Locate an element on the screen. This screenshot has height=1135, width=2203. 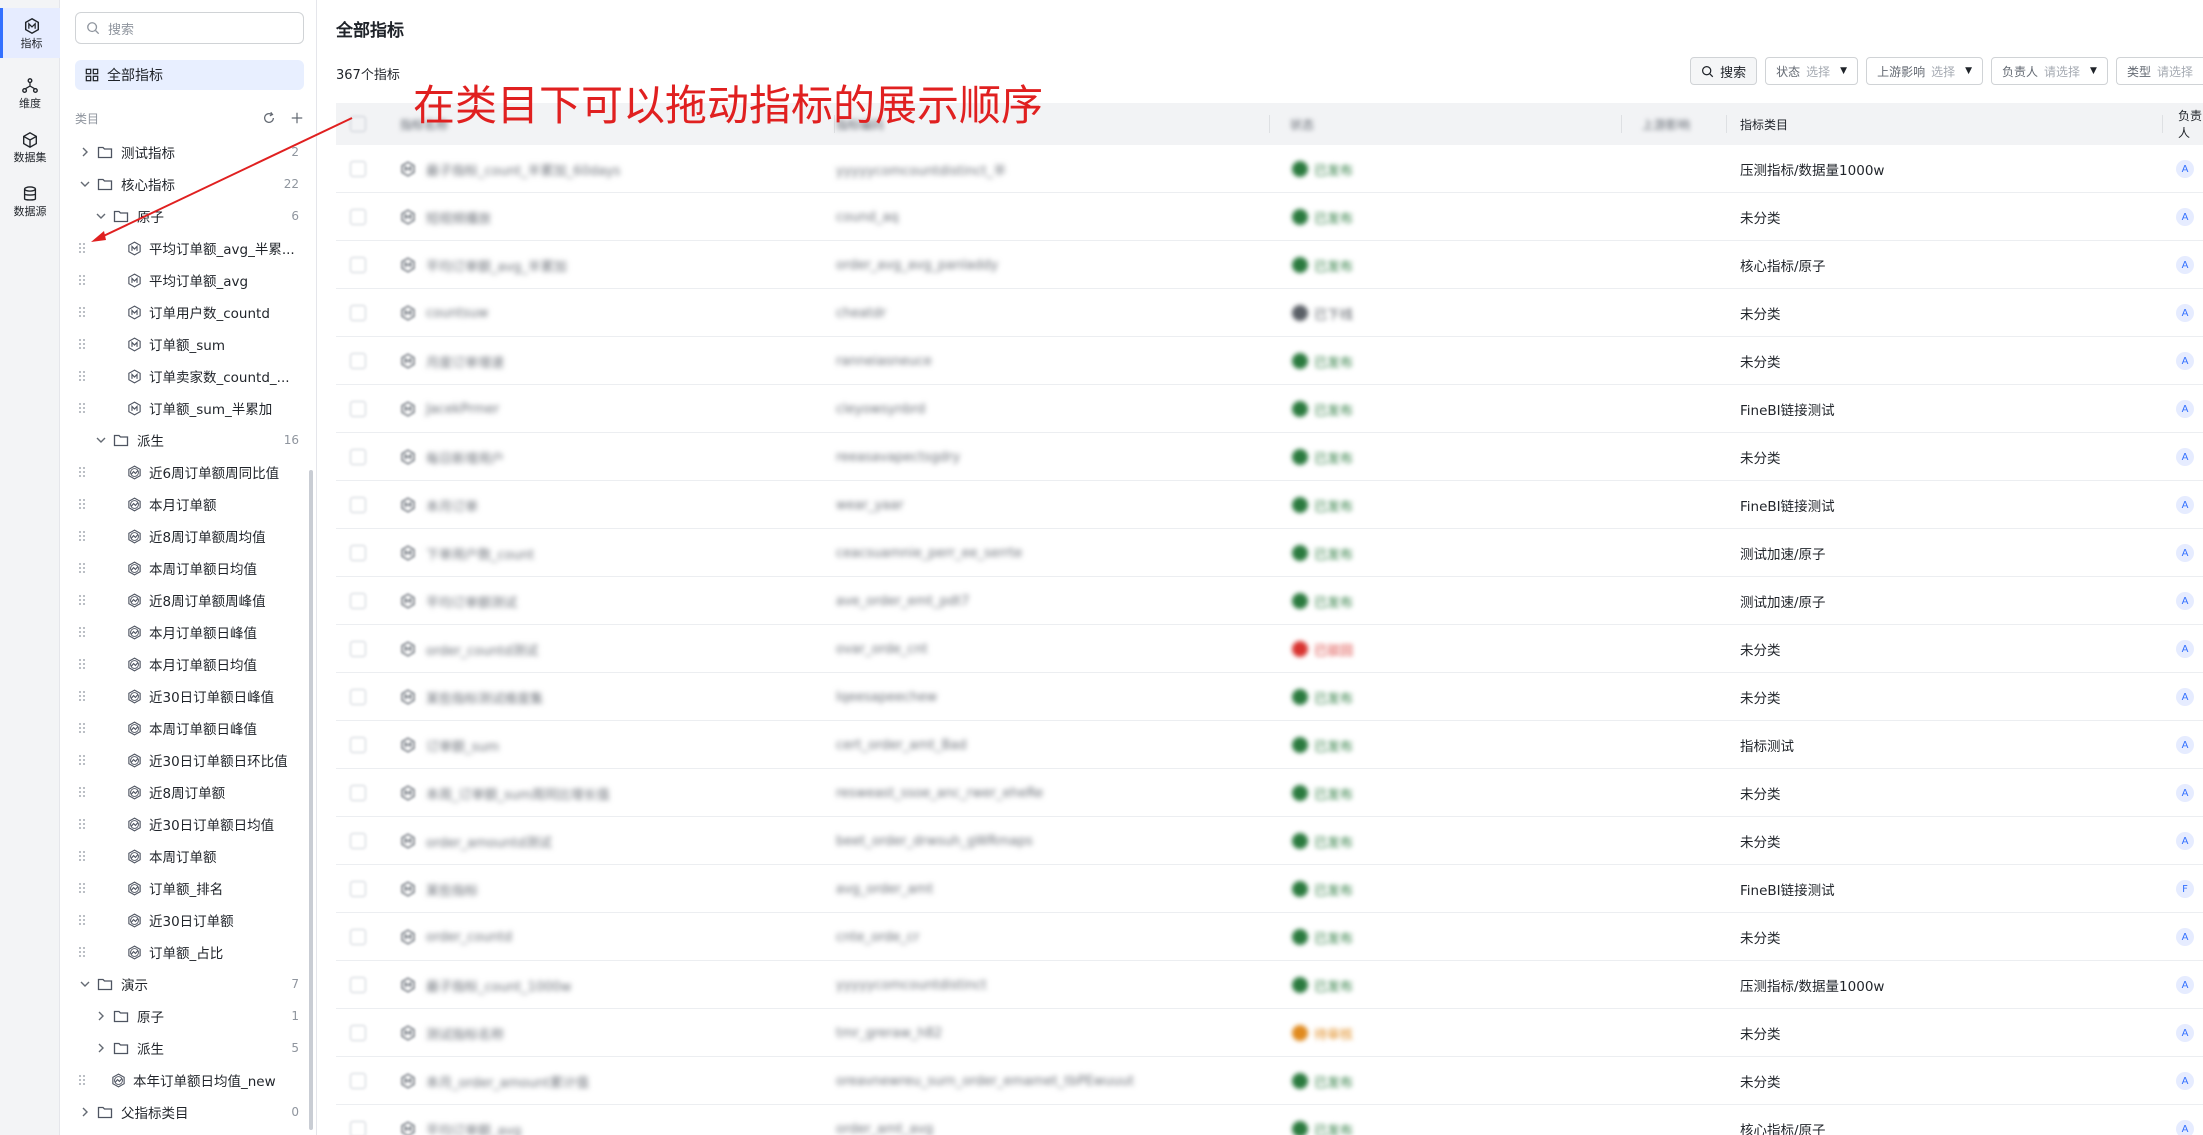
table-row: 月度订单增速 ranneiasneuce 已发布 未分类 Aalc is located at coordinates (1269, 361).